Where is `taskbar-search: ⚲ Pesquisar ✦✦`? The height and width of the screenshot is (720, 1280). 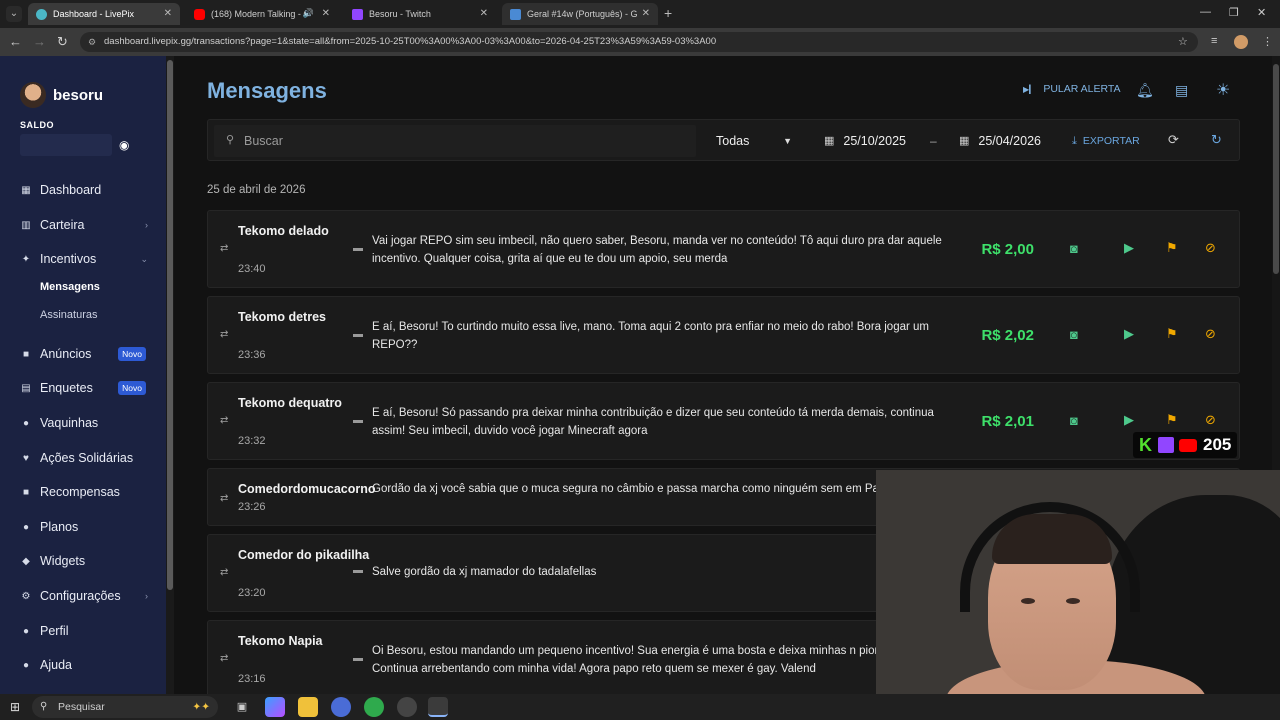 taskbar-search: ⚲ Pesquisar ✦✦ is located at coordinates (125, 707).